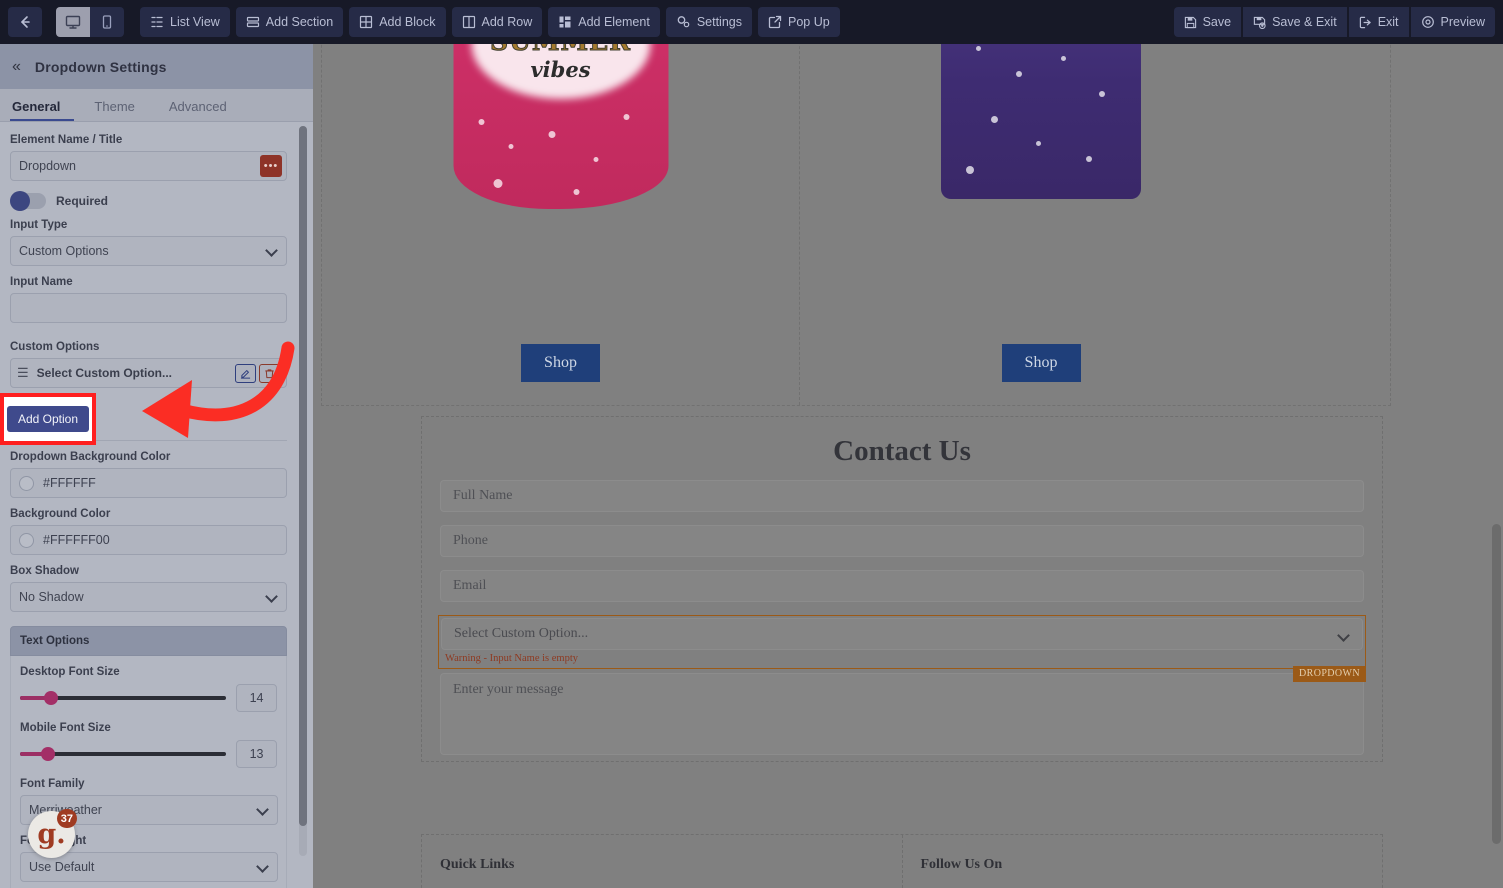  What do you see at coordinates (156, 105) in the screenshot?
I see `sidebar-tabs: General Theme Advanced` at bounding box center [156, 105].